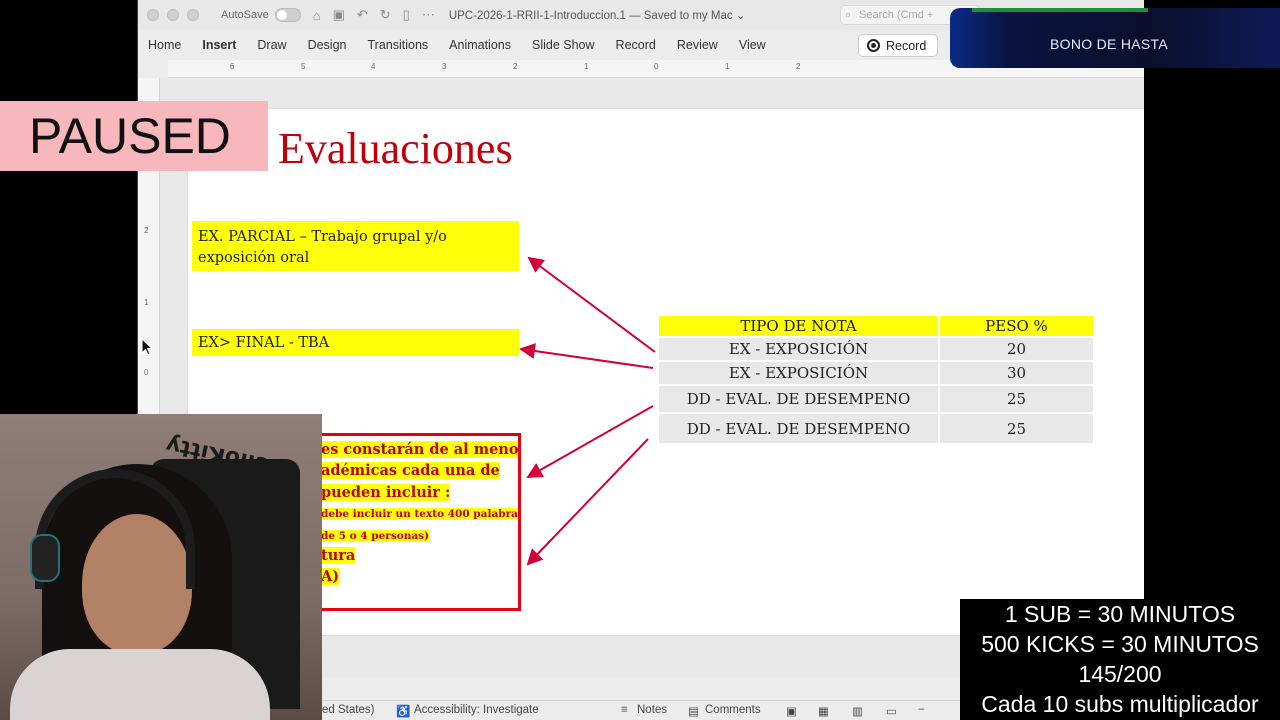 This screenshot has height=720, width=1280. I want to click on requirements-line: A), so click(330, 576).